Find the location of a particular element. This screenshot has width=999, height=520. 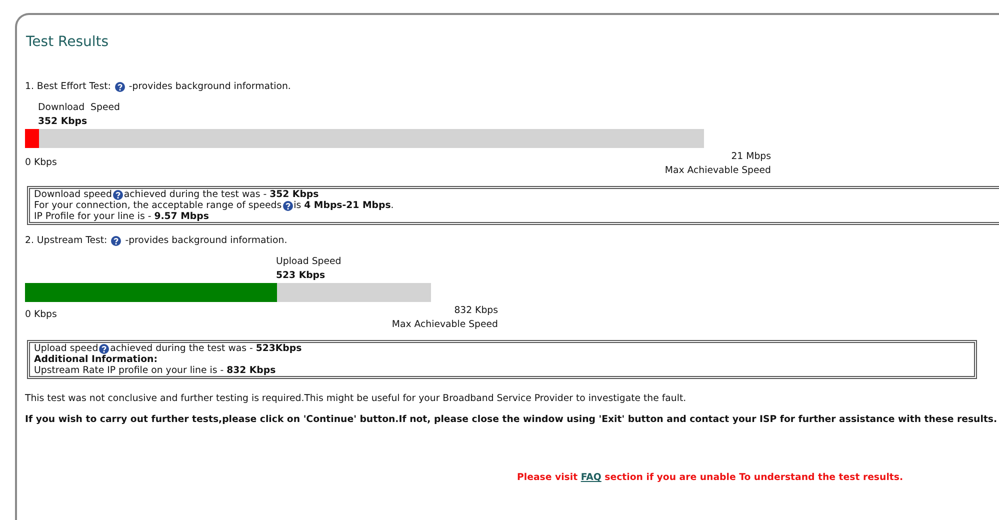

info-text: For your connection, the acceptable range of speeds is located at coordinates (158, 205).